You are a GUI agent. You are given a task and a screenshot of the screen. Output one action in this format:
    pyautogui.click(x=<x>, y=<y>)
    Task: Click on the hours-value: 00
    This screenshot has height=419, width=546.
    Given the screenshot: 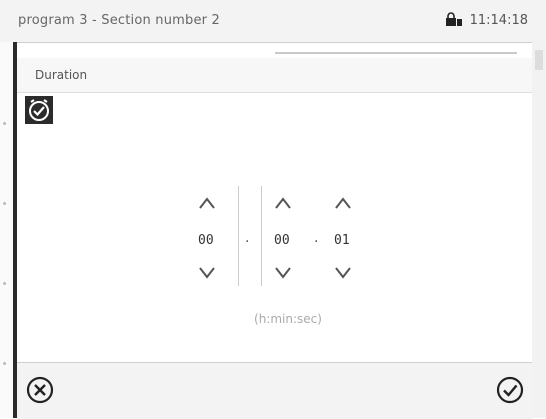 What is the action you would take?
    pyautogui.click(x=206, y=240)
    